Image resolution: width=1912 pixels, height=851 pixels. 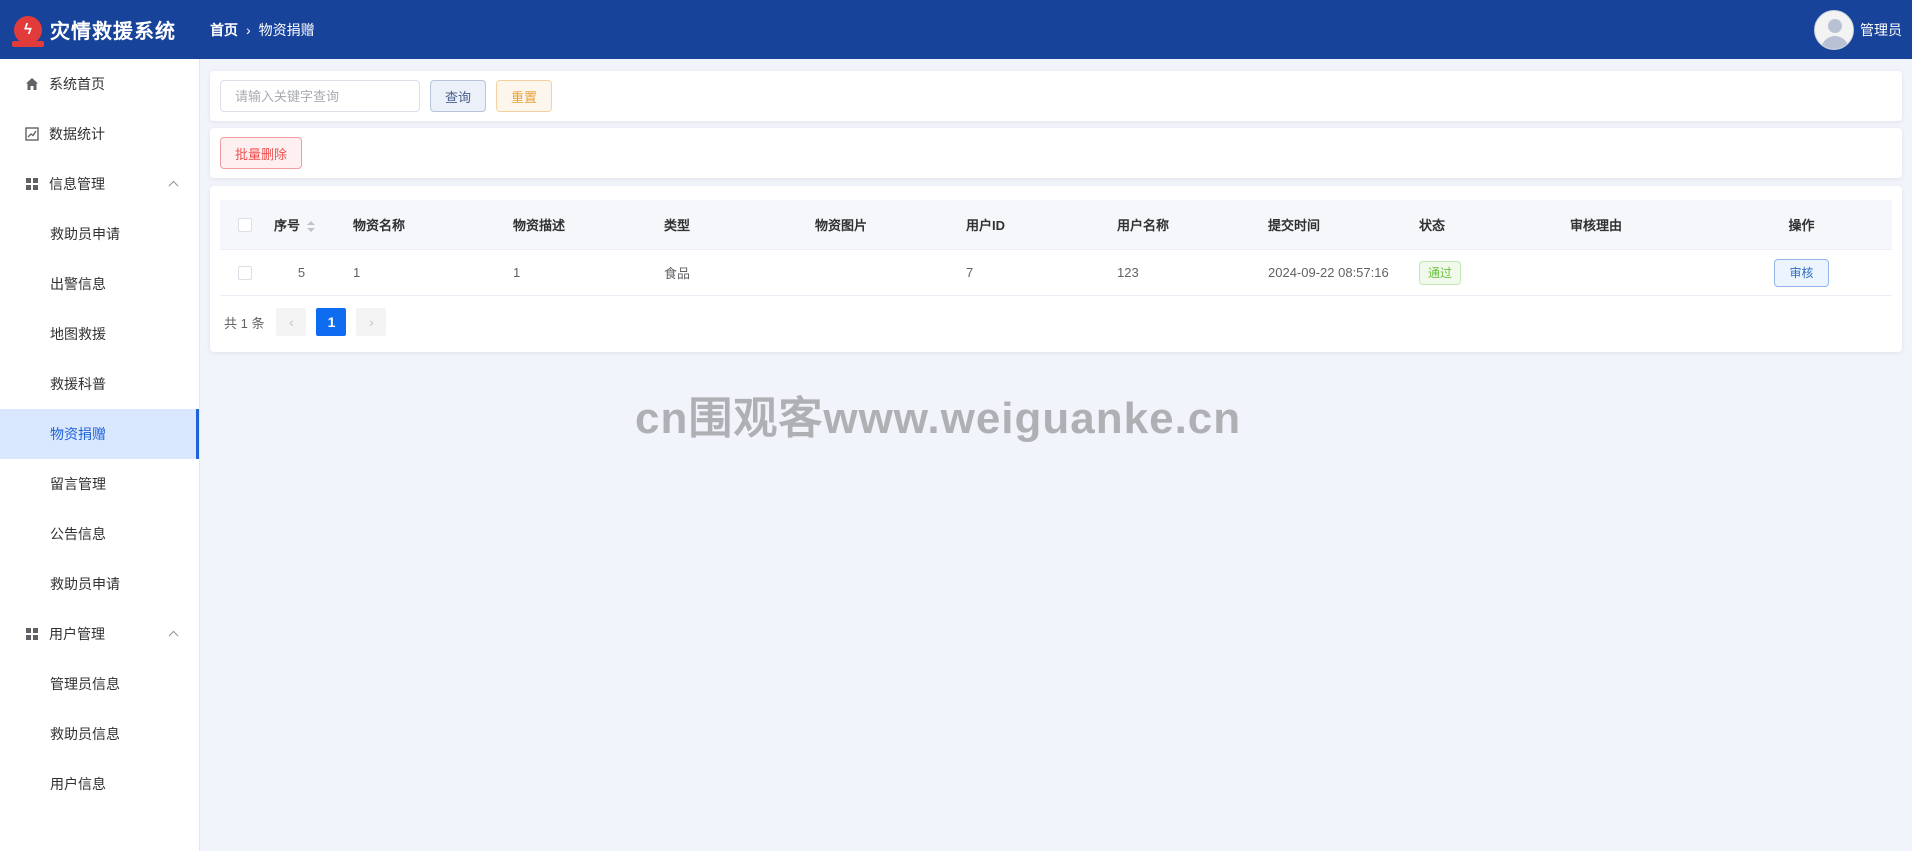 I want to click on header-image: 物资图片, so click(x=841, y=225).